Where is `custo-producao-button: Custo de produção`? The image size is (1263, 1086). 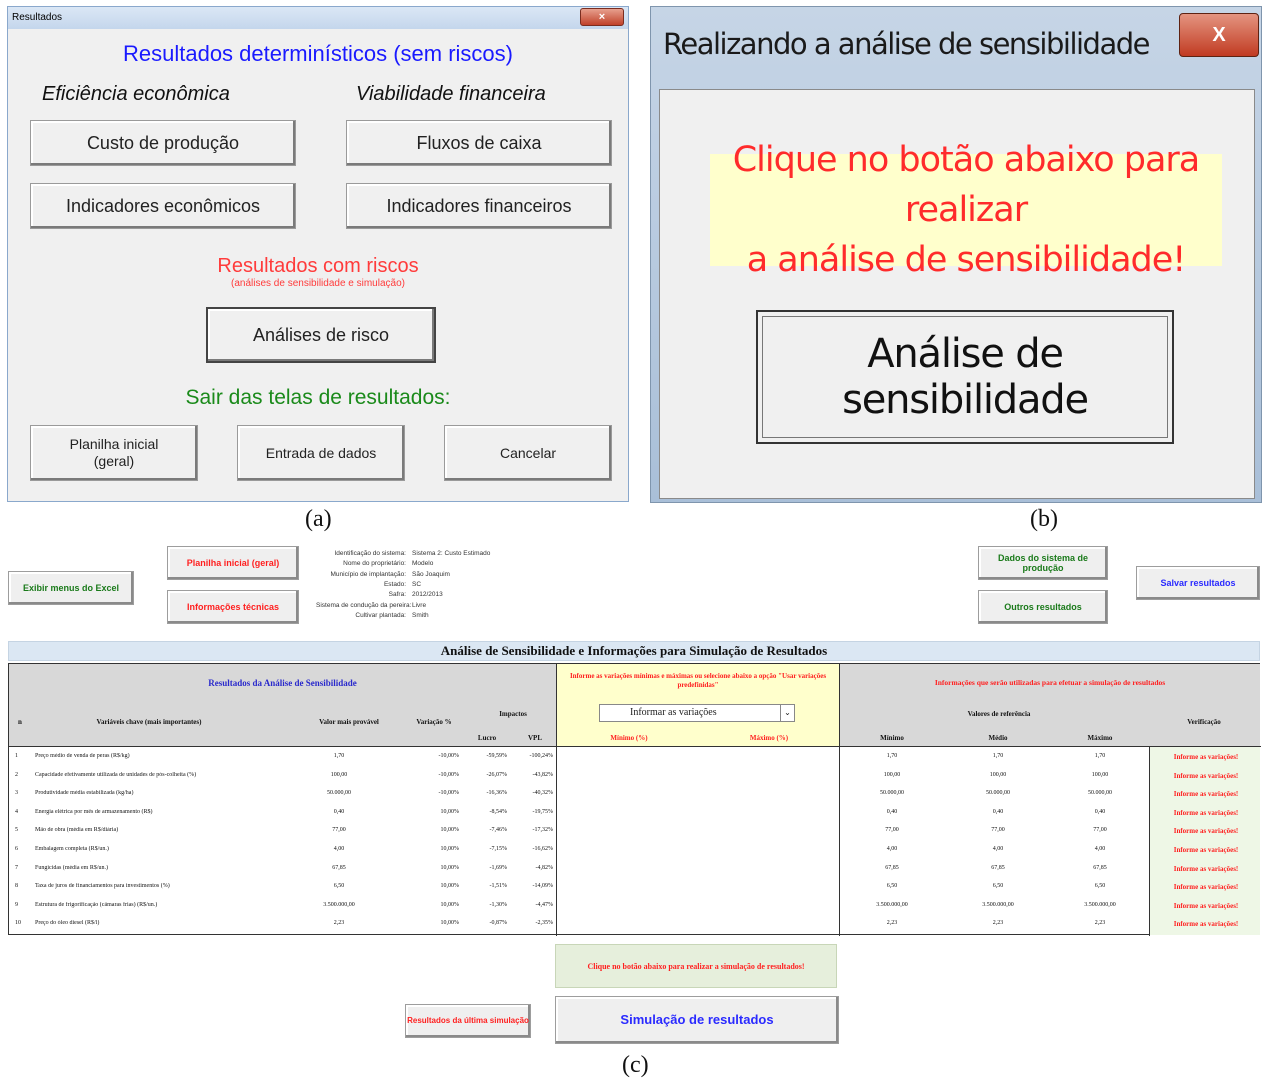
custo-producao-button: Custo de produção is located at coordinates (163, 143).